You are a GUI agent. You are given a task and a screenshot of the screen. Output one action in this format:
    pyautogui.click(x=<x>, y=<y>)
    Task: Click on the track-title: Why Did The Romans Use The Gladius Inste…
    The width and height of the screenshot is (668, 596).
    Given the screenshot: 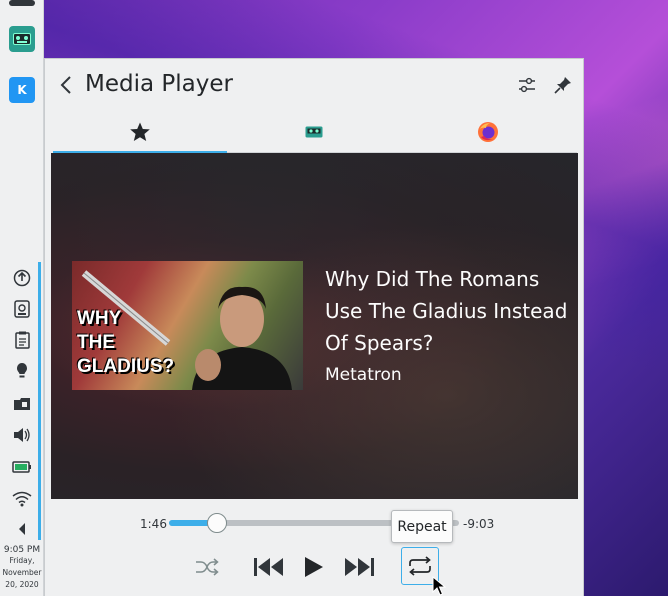 What is the action you would take?
    pyautogui.click(x=446, y=311)
    